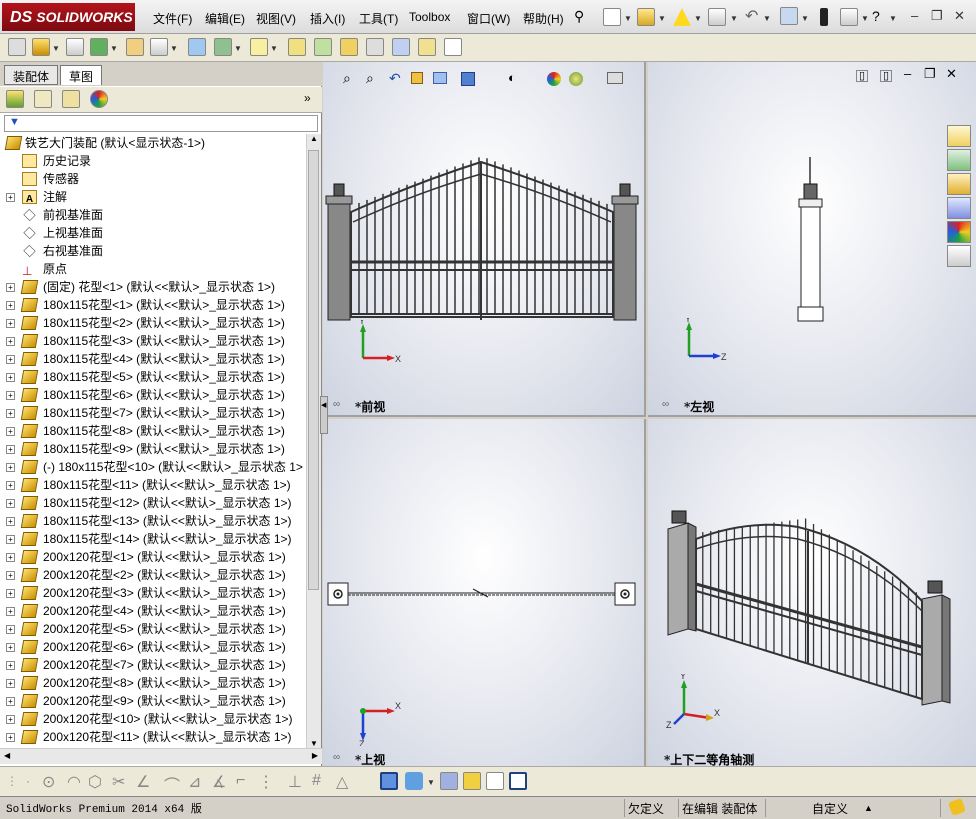 This screenshot has width=976, height=819. What do you see at coordinates (153, 557) in the screenshot?
I see `tree-item: +200x120花型<1> (默认<<默认>_显示状态 1>)` at bounding box center [153, 557].